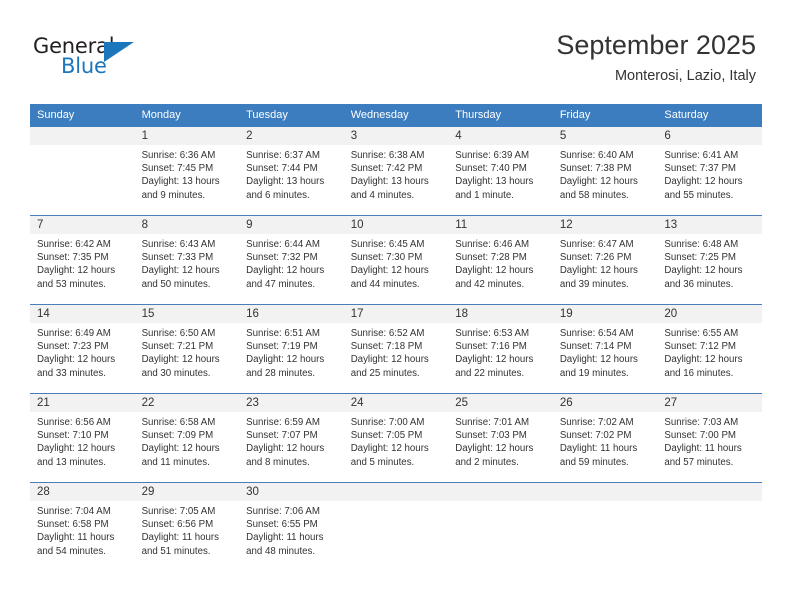 The image size is (792, 612). I want to click on day-number: 16, so click(291, 314).